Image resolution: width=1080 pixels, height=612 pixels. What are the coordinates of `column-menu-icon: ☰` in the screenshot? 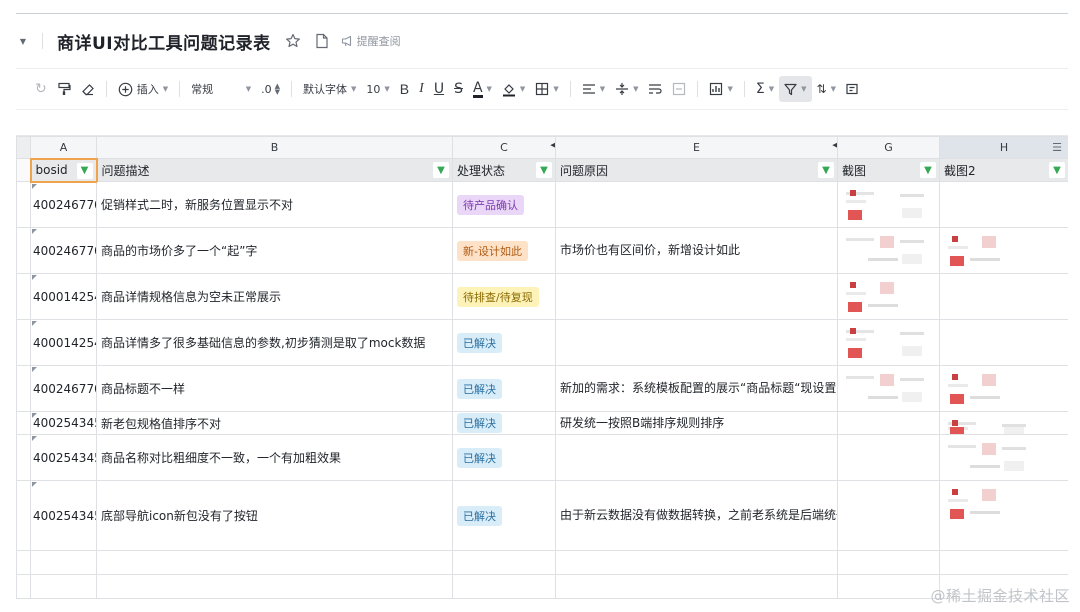 It's located at (1057, 147).